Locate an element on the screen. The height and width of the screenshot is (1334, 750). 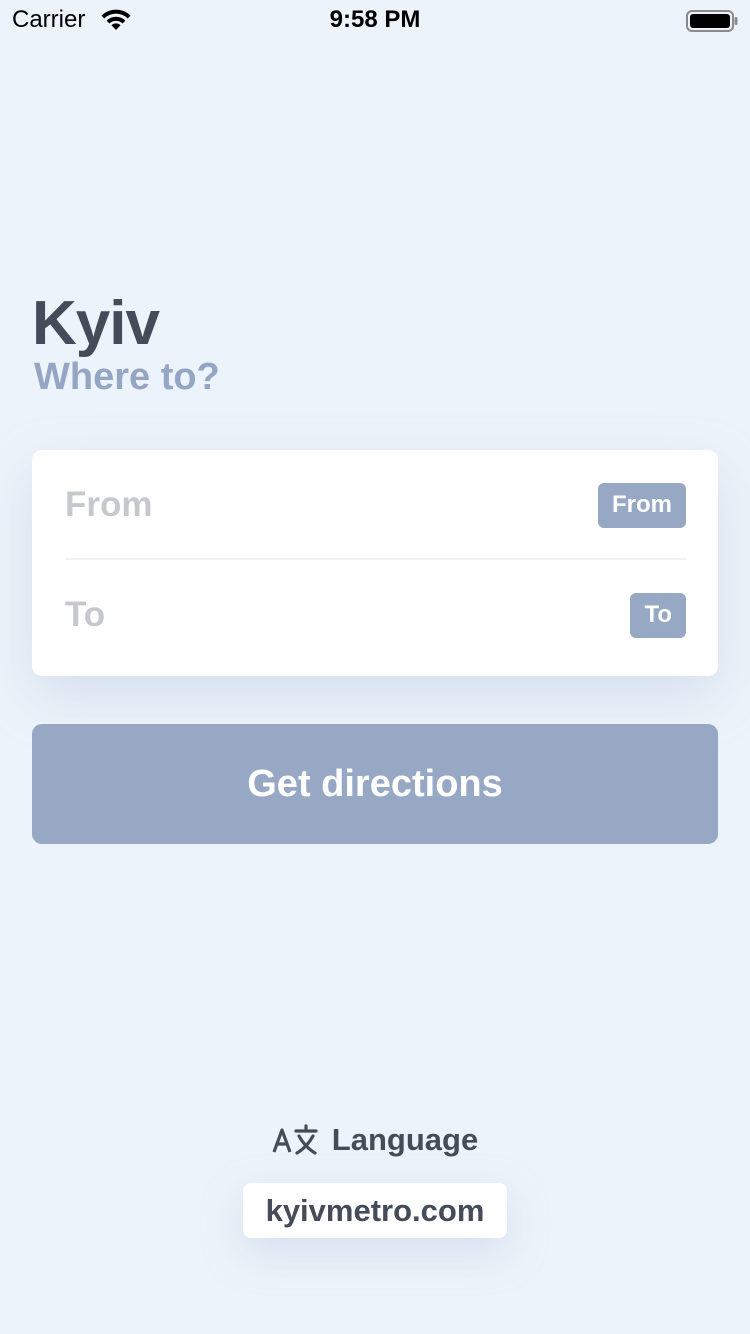
page-subtitle: Where to? is located at coordinates (127, 377).